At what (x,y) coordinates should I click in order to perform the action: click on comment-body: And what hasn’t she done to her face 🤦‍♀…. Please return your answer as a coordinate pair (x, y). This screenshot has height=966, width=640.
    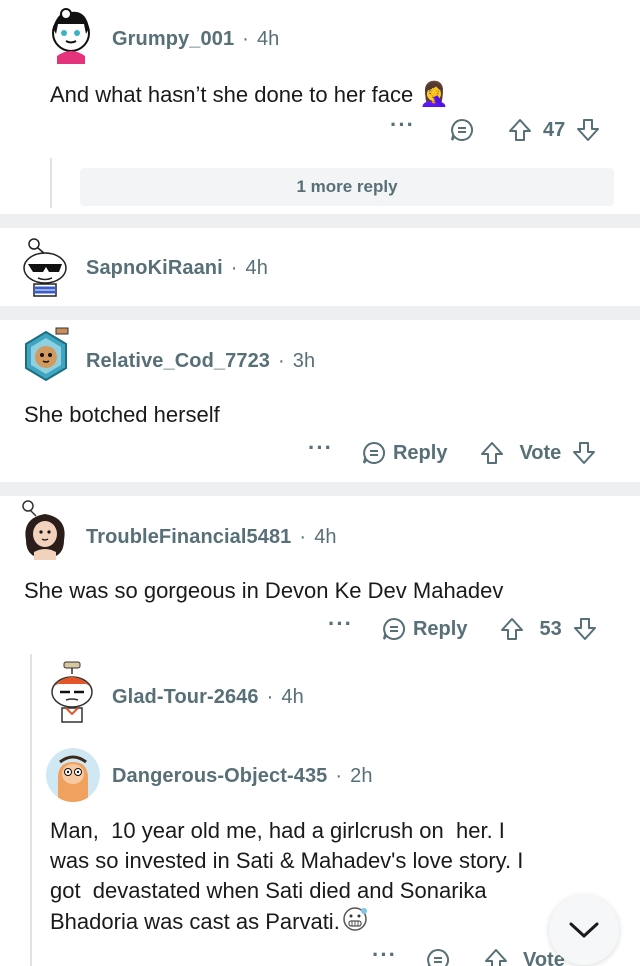
    Looking at the image, I should click on (250, 94).